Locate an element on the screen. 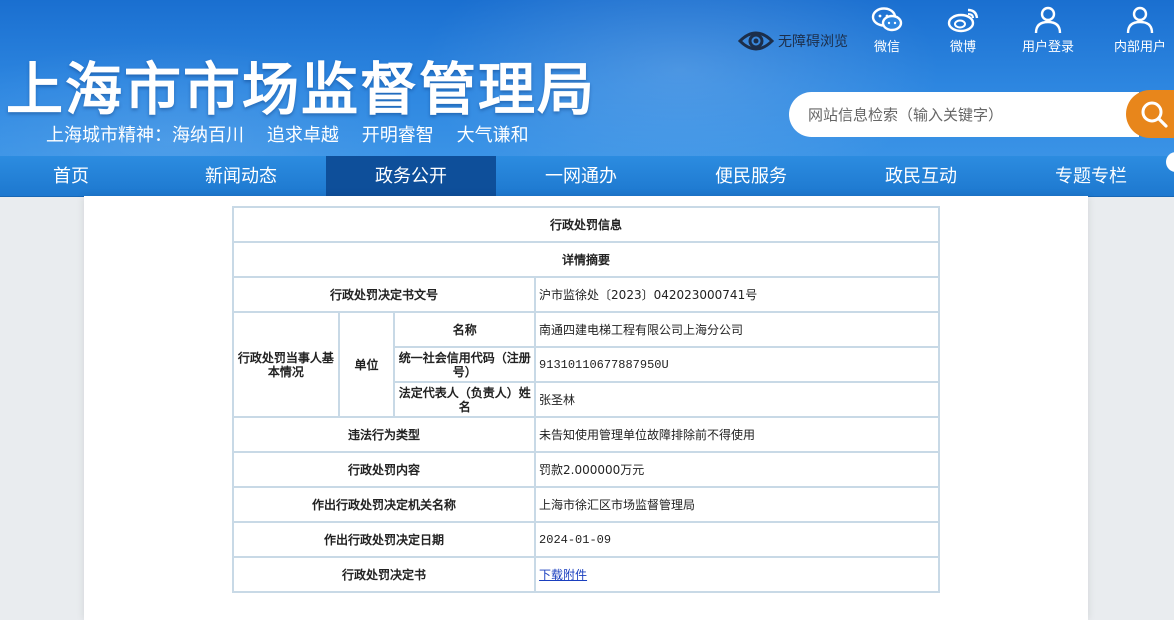  decision-doc-label: 行政处罚决定书 is located at coordinates (384, 574).